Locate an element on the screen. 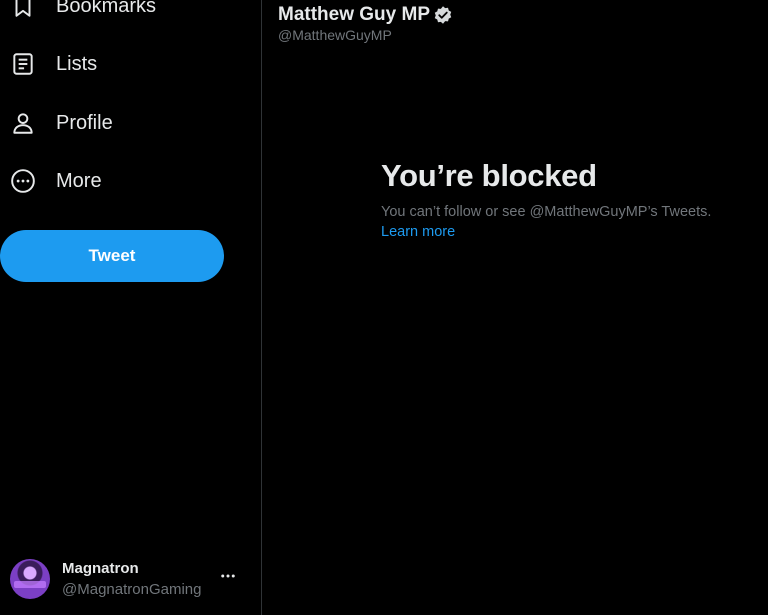 The width and height of the screenshot is (768, 615). bookmark-icon is located at coordinates (23, 13).